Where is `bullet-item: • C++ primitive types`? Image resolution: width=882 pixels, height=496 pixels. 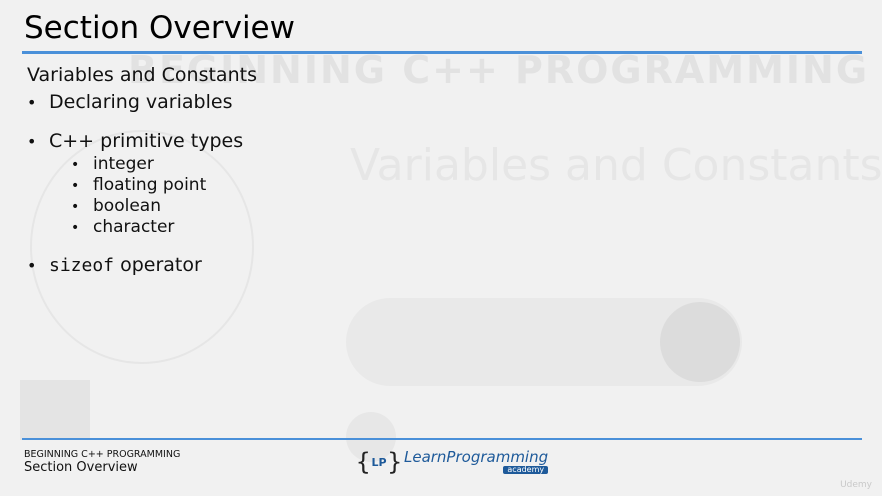 bullet-item: • C++ primitive types is located at coordinates (135, 141).